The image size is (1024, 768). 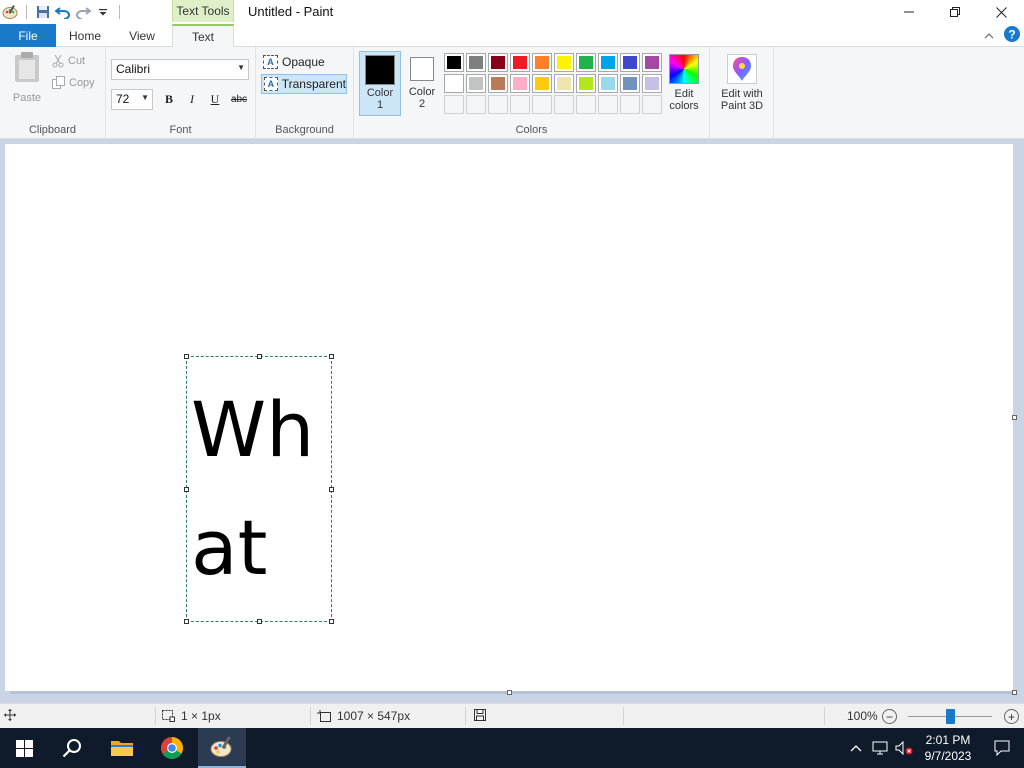 I want to click on start-button, so click(x=24, y=748).